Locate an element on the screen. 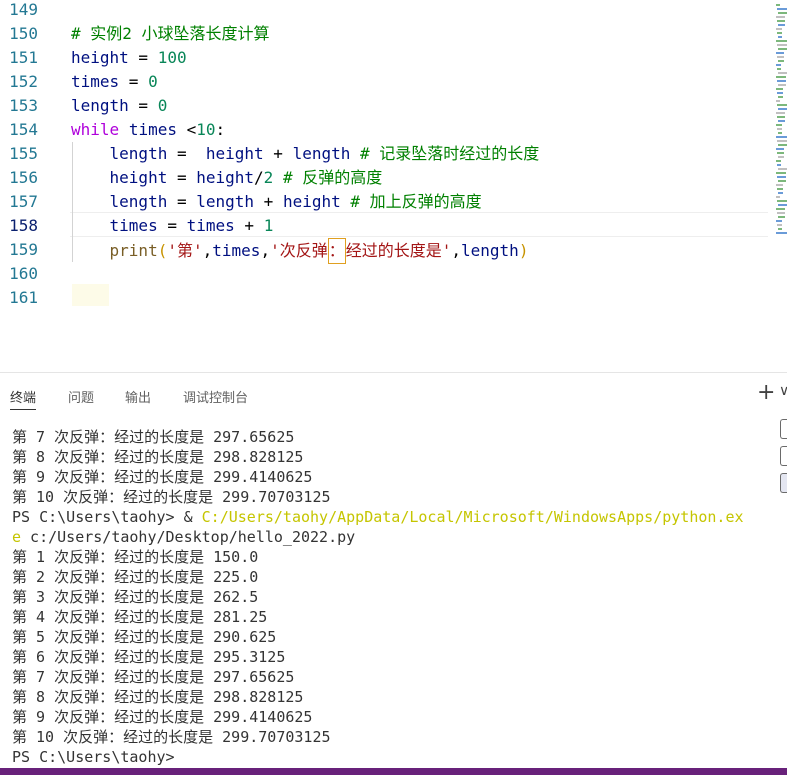 The image size is (787, 776). code-line: 153 length = 0 is located at coordinates (385, 106).